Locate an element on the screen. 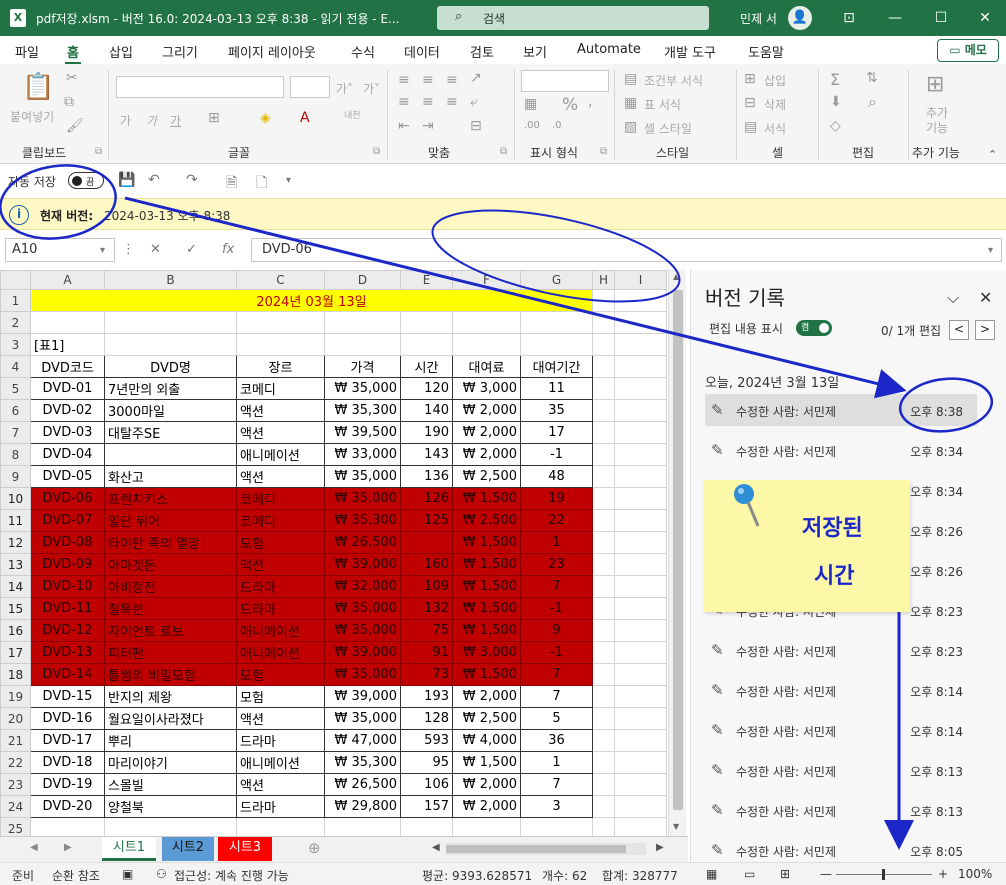 The width and height of the screenshot is (1006, 885). wrap-text-icon: ⤶ is located at coordinates (474, 102).